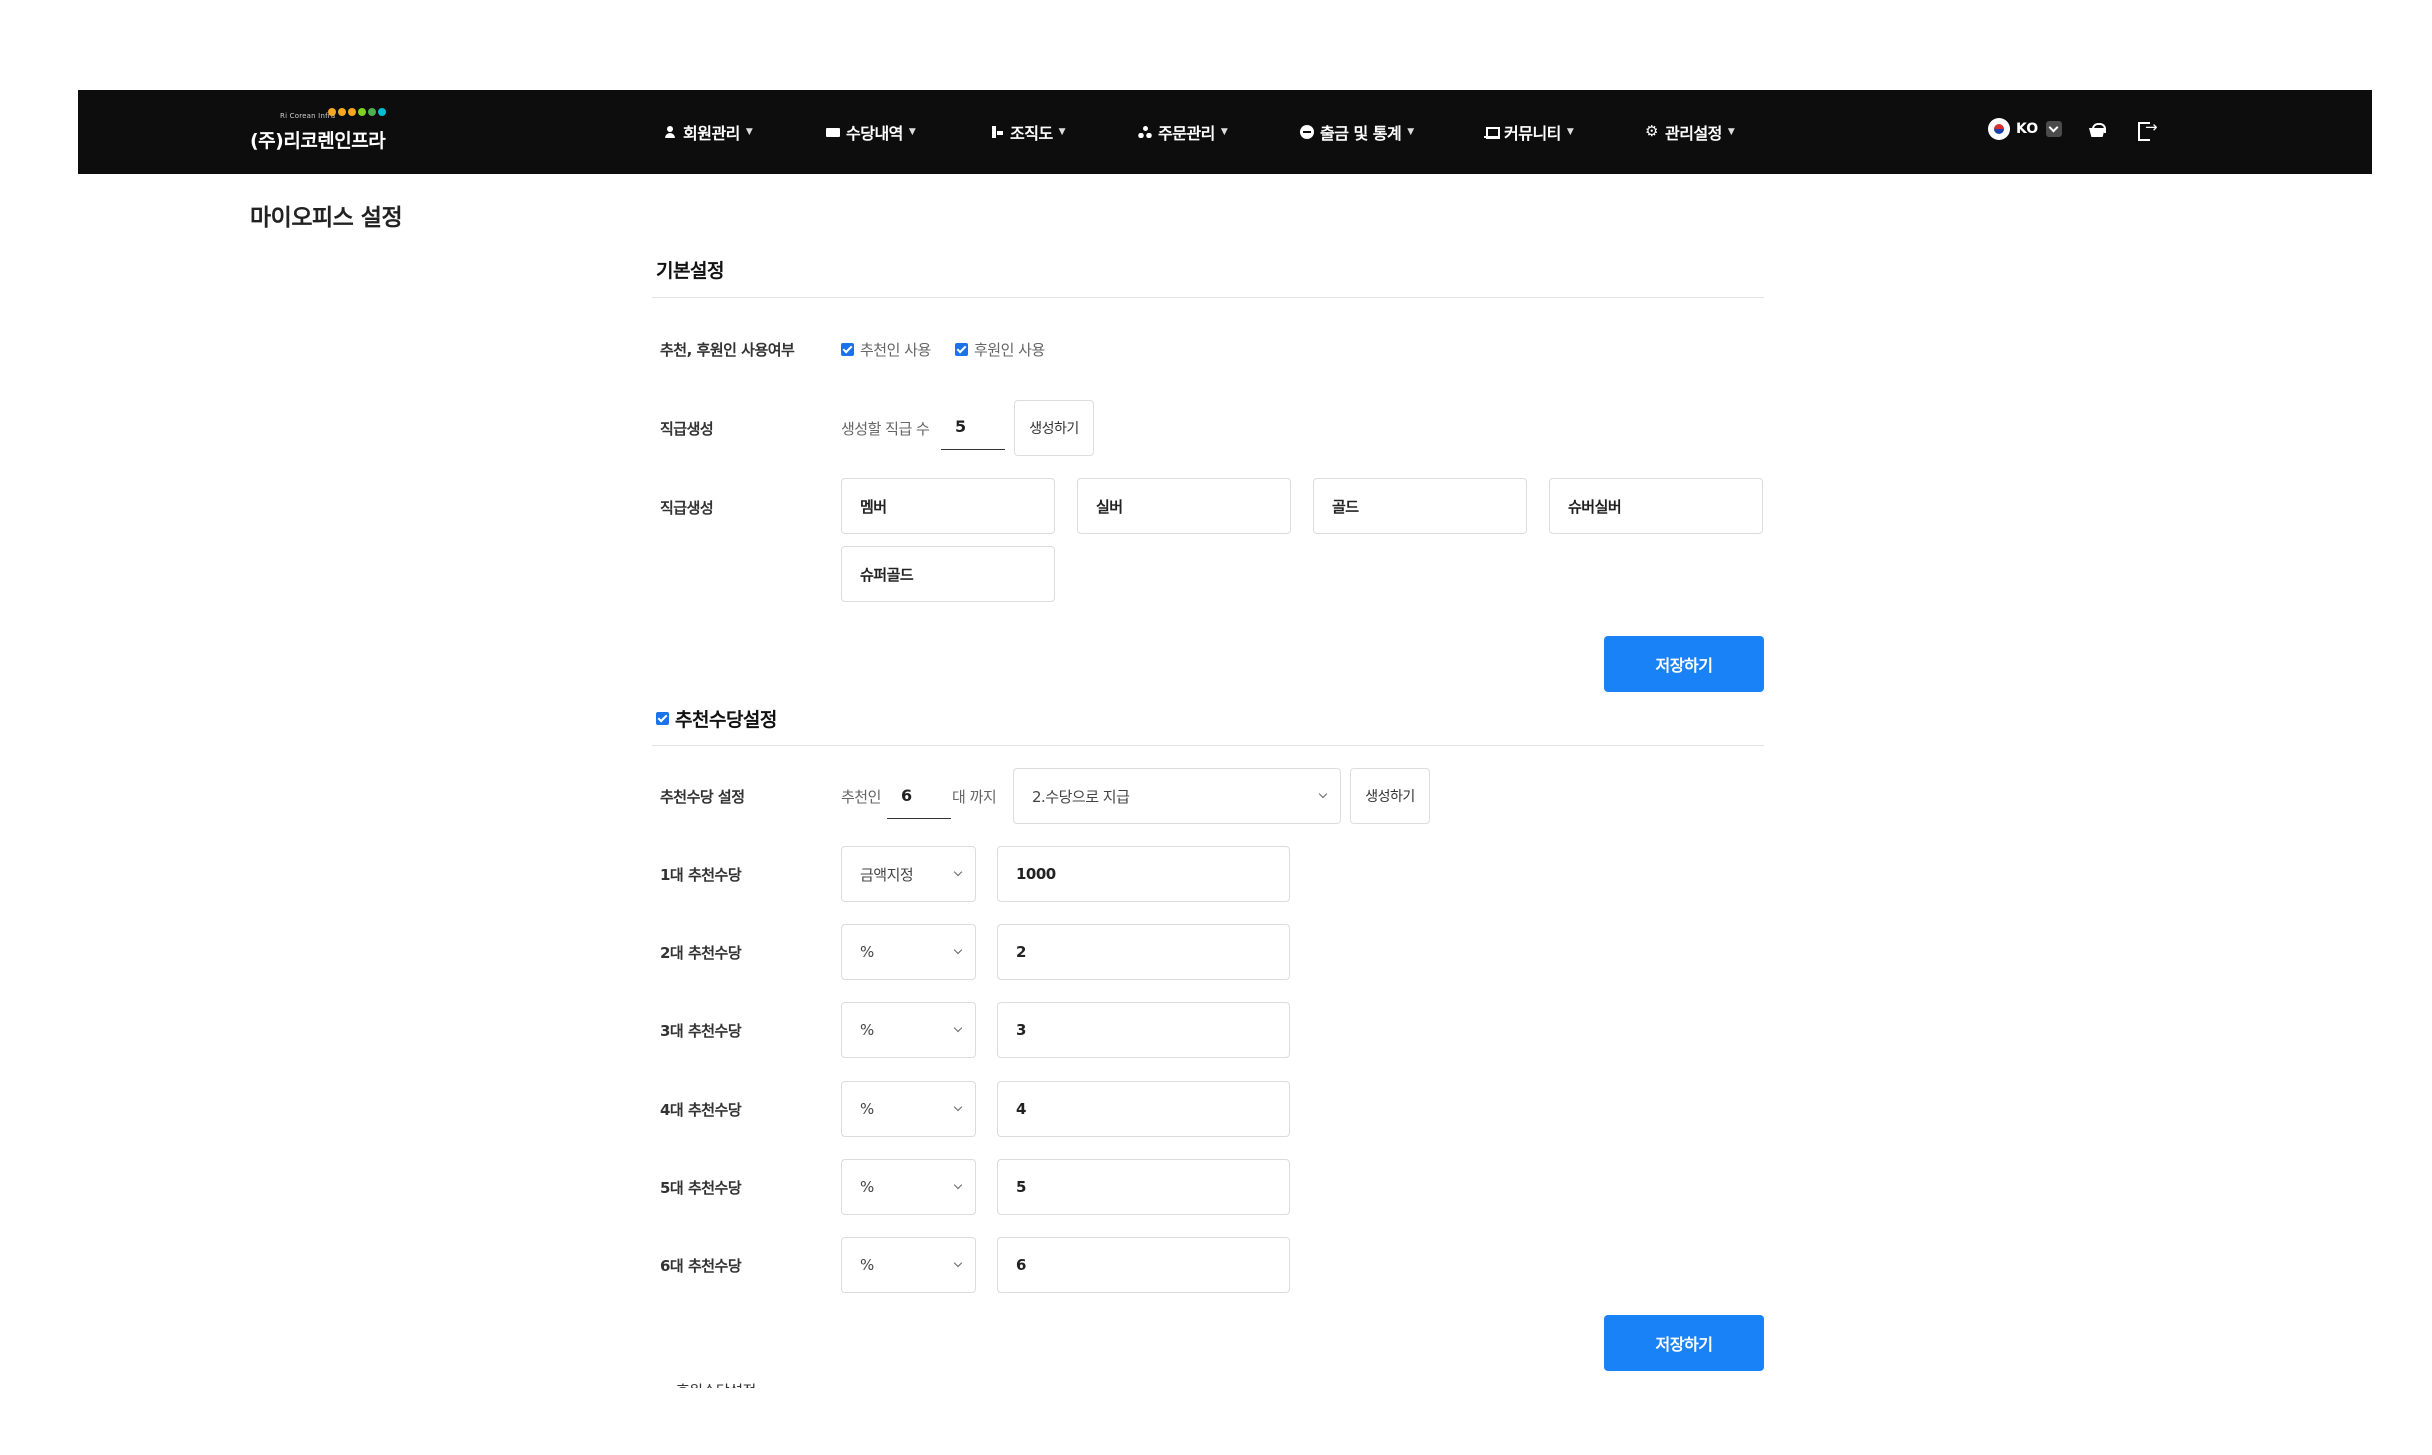 The height and width of the screenshot is (1455, 2432). I want to click on logo-text: (주)리코렌인프라, so click(318, 141).